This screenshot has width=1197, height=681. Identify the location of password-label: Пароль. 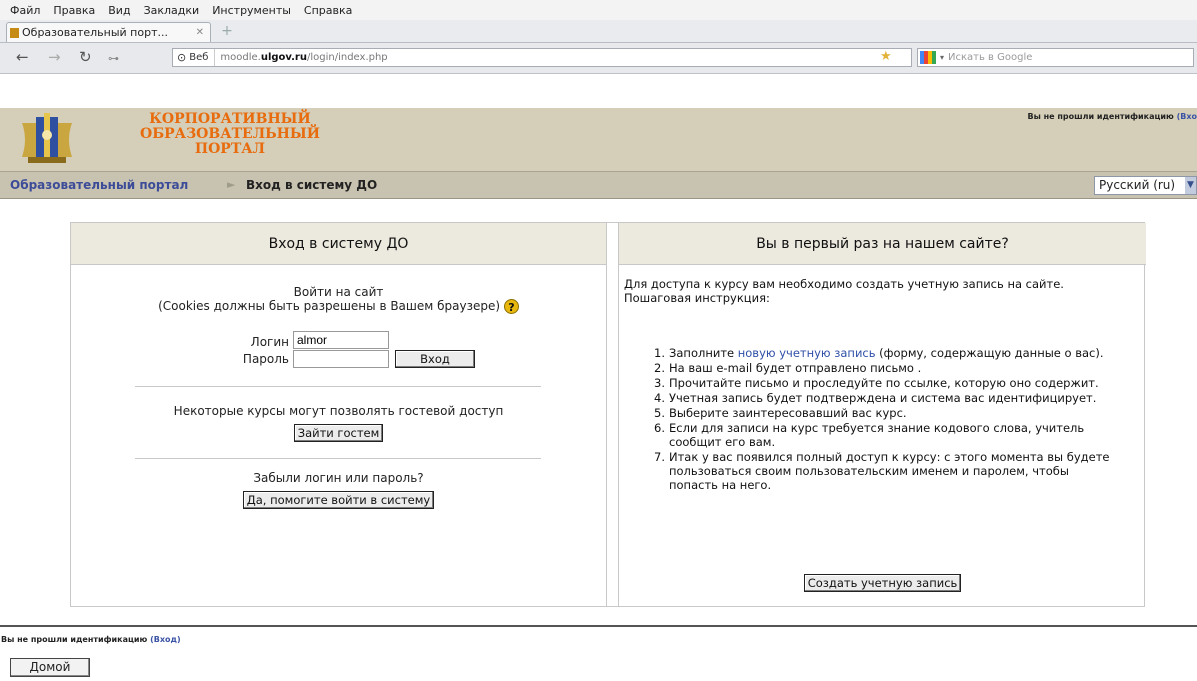
(265, 359).